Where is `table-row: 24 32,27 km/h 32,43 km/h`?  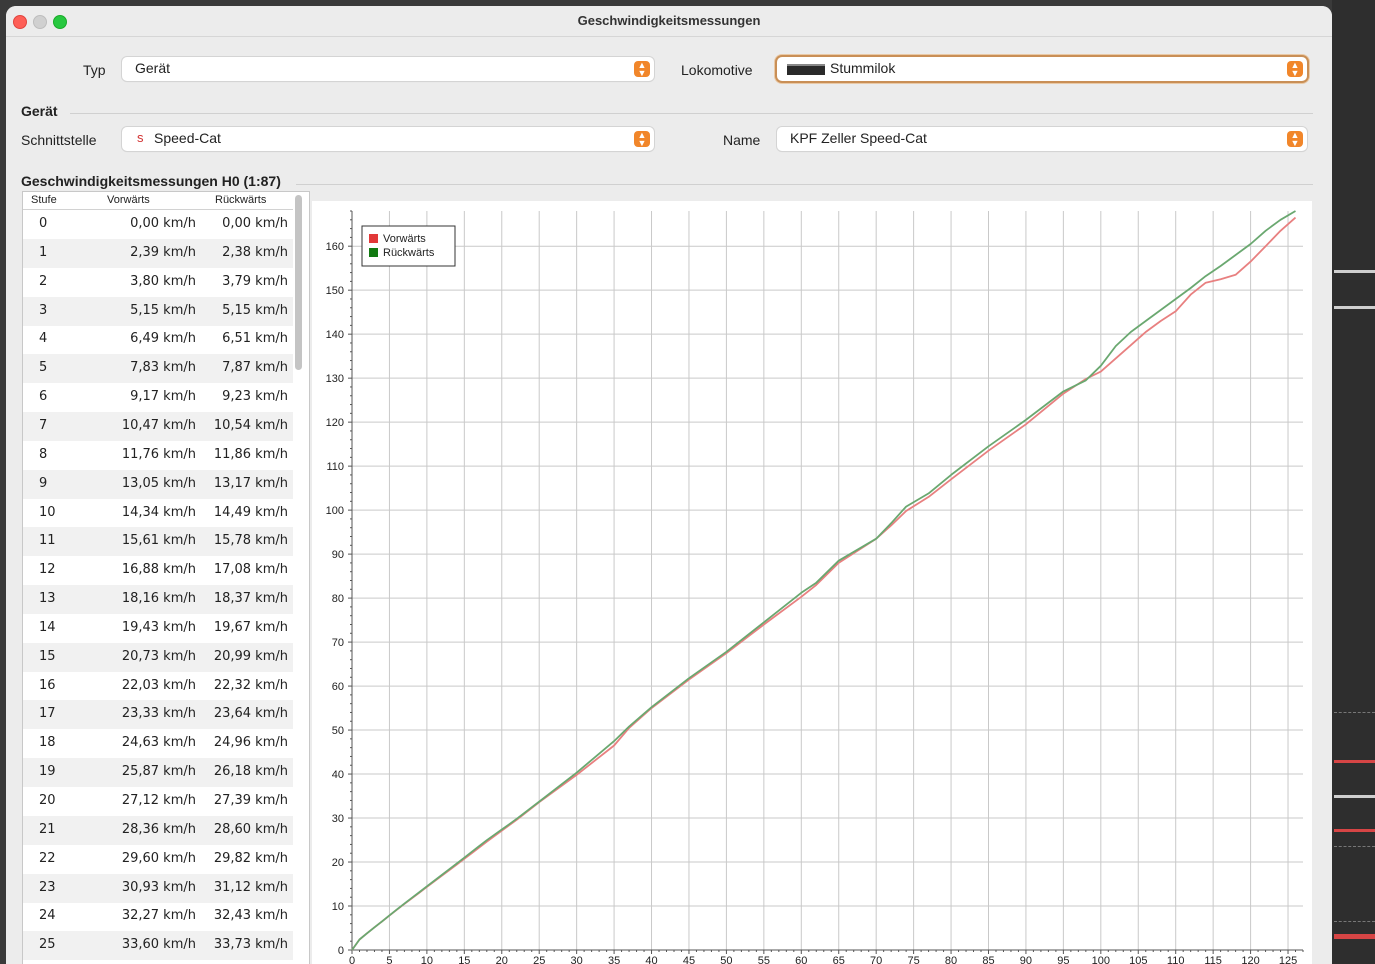
table-row: 24 32,27 km/h 32,43 km/h is located at coordinates (158, 916).